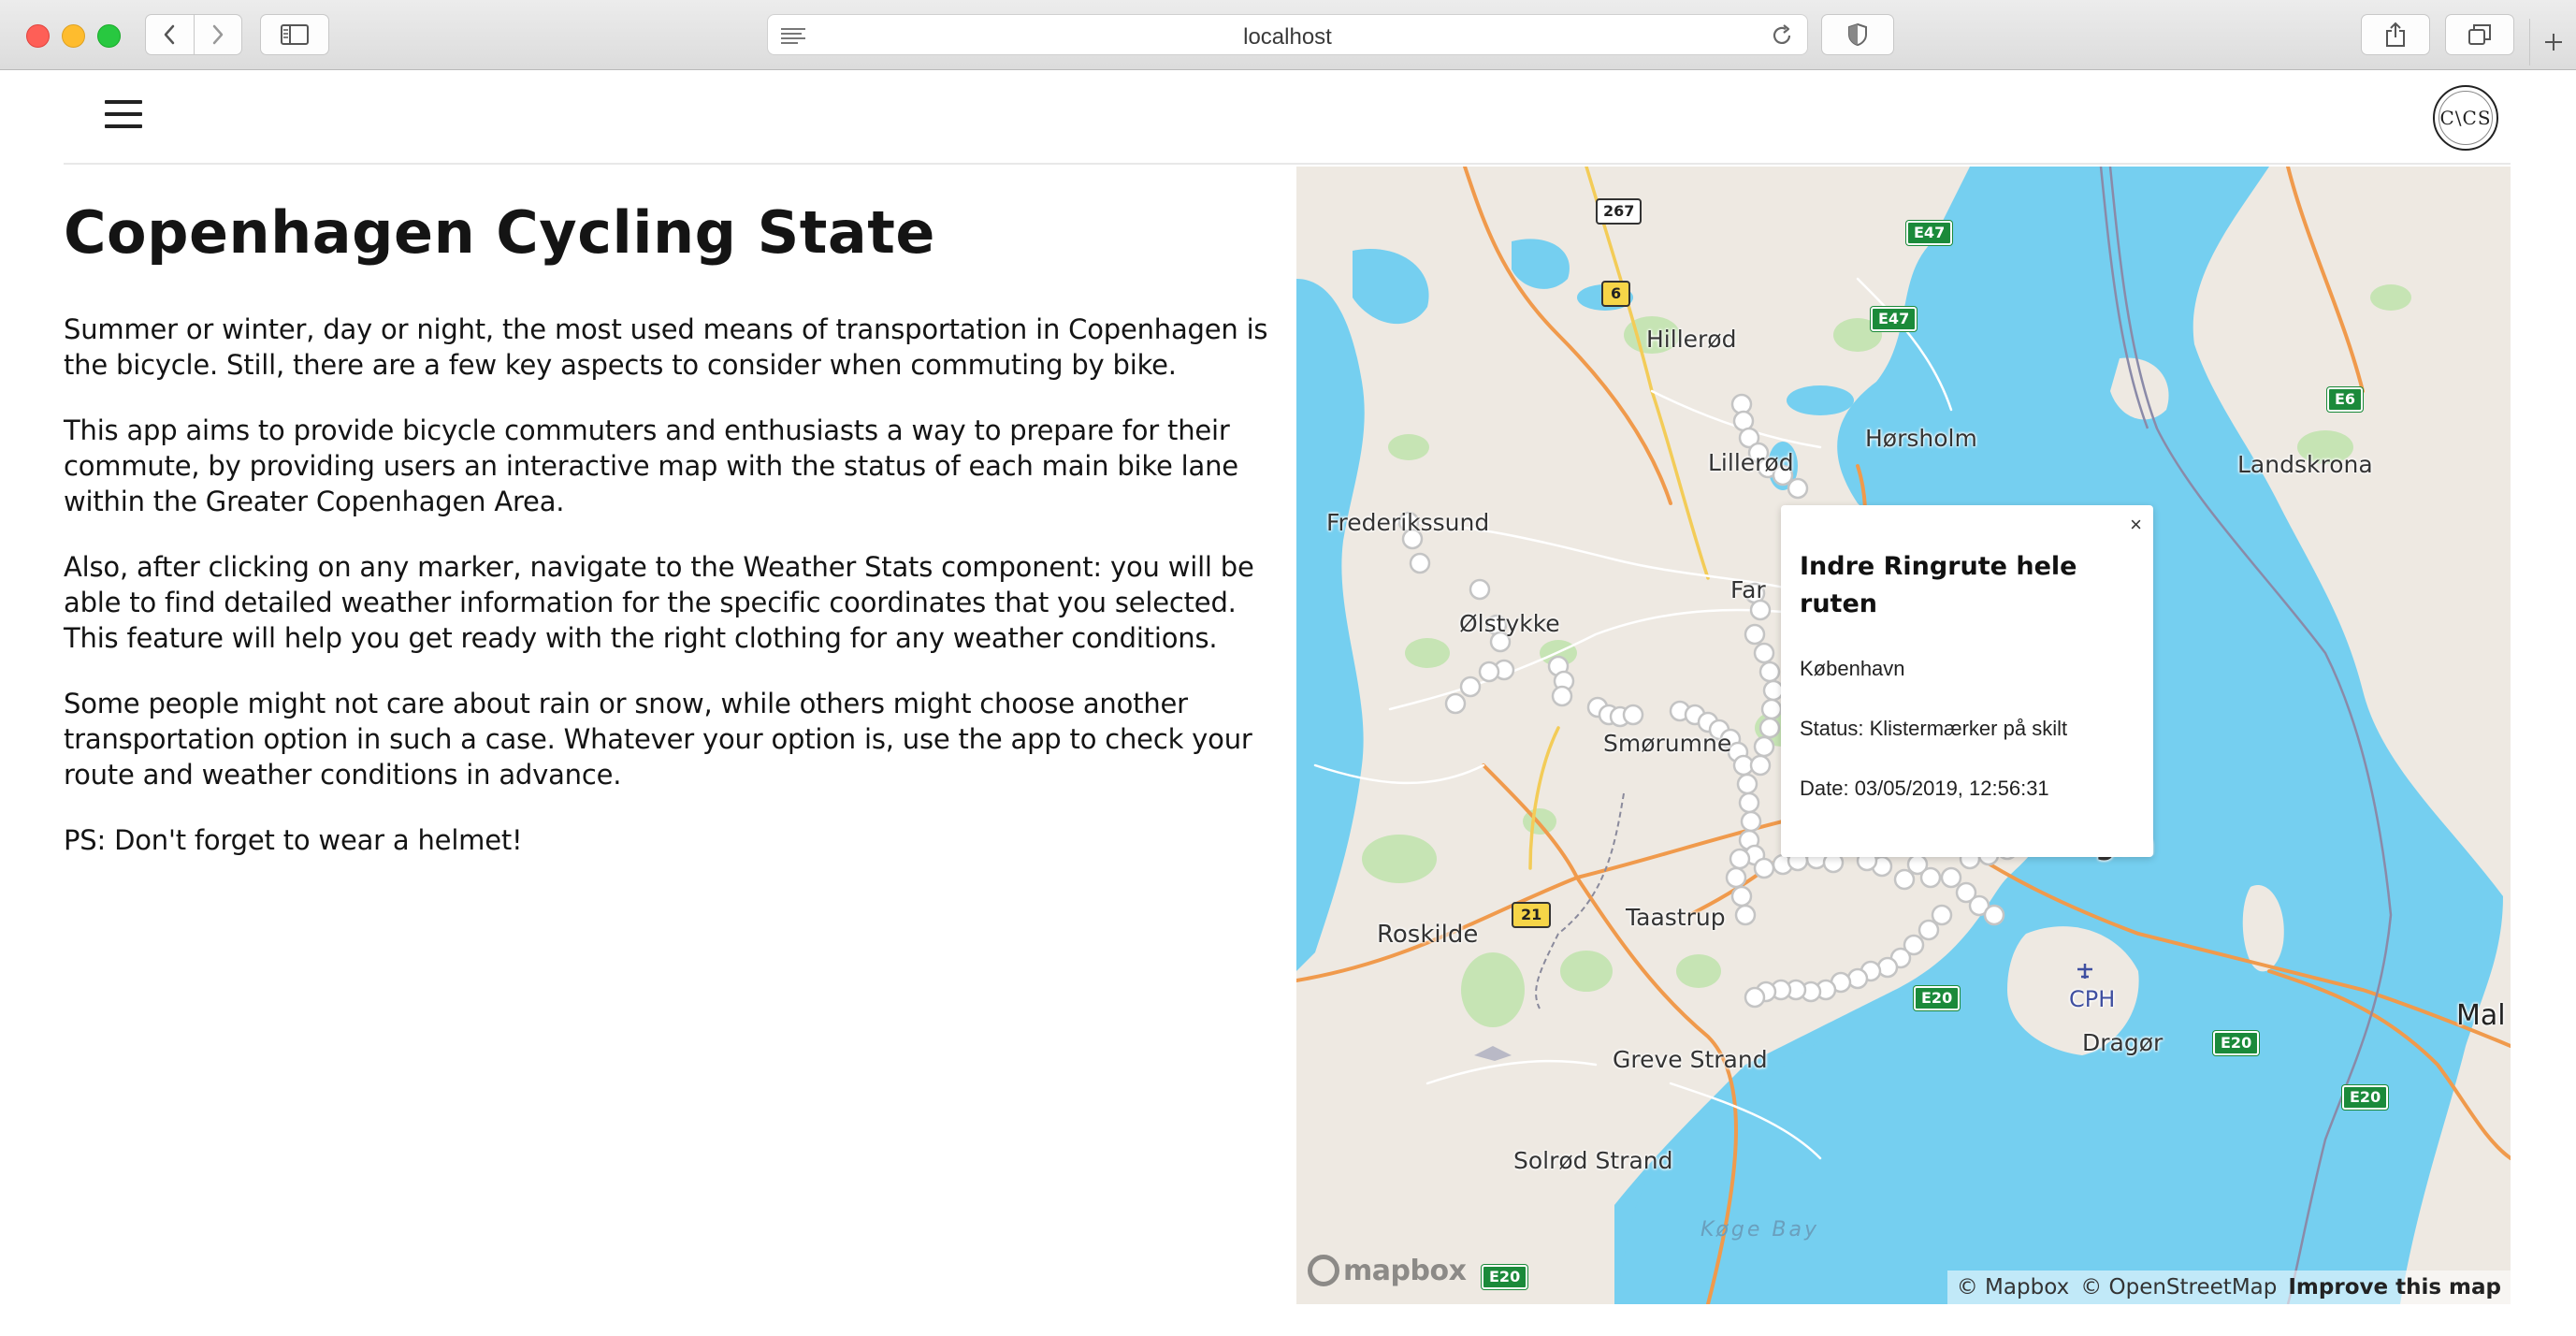 This screenshot has height=1336, width=2576. Describe the element at coordinates (1593, 1160) in the screenshot. I see `map-label-solrod: Solrød Strand` at that location.